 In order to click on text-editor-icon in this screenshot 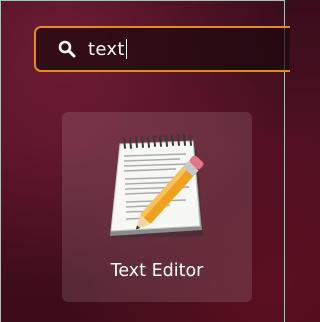, I will do `click(157, 186)`.